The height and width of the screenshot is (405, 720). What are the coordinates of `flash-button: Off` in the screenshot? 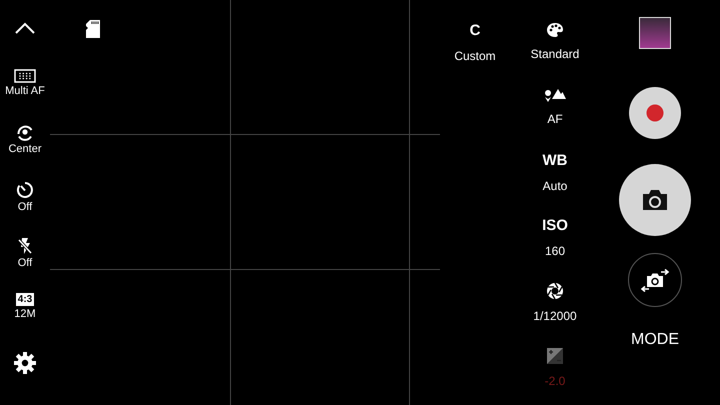 It's located at (25, 253).